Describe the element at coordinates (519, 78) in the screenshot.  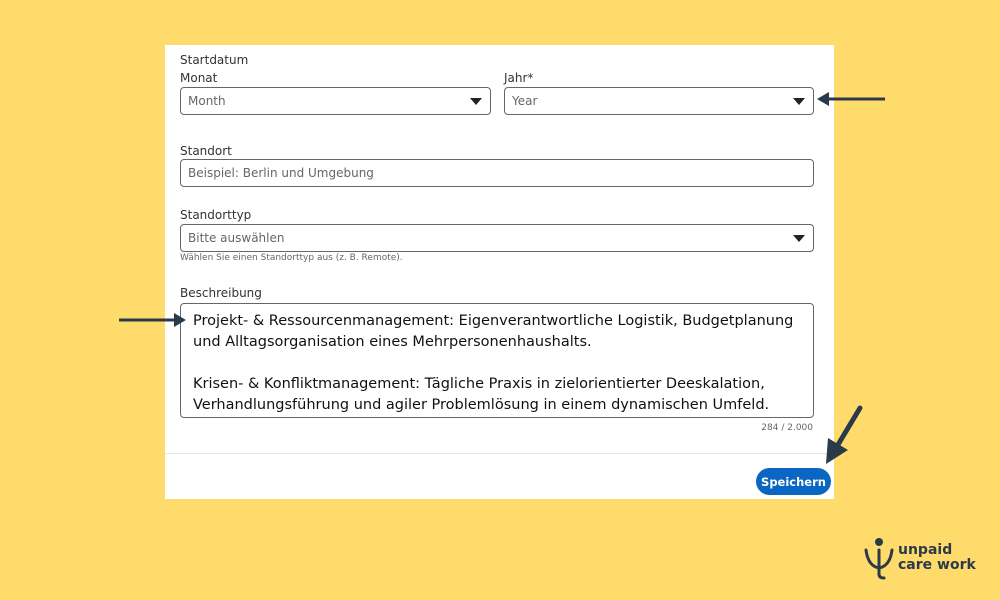
I see `year-label: Jahr*` at that location.